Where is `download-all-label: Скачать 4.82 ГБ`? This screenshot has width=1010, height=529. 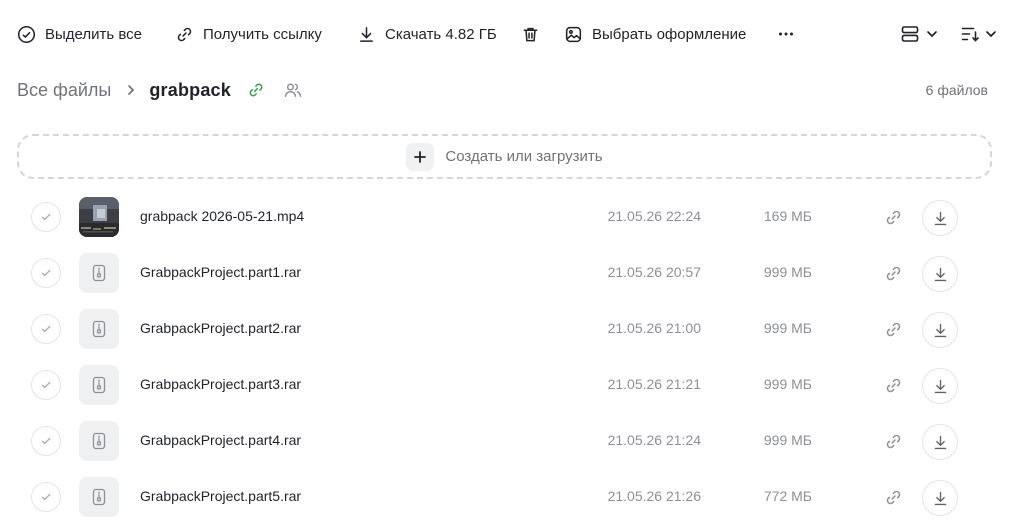
download-all-label: Скачать 4.82 ГБ is located at coordinates (441, 34).